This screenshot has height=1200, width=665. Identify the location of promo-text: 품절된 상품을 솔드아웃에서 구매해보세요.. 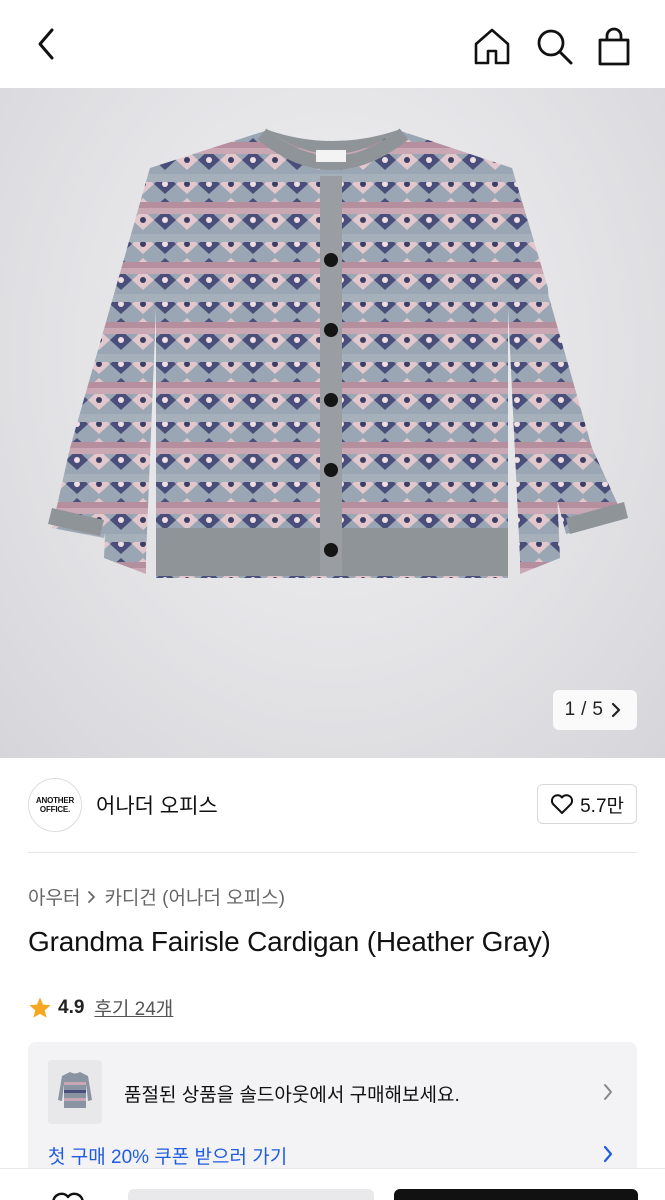
(292, 1095).